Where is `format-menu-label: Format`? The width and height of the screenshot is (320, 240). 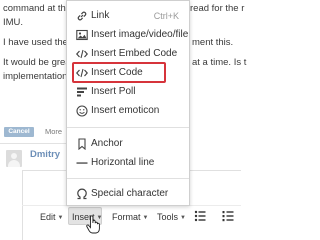 format-menu-label: Format is located at coordinates (126, 217).